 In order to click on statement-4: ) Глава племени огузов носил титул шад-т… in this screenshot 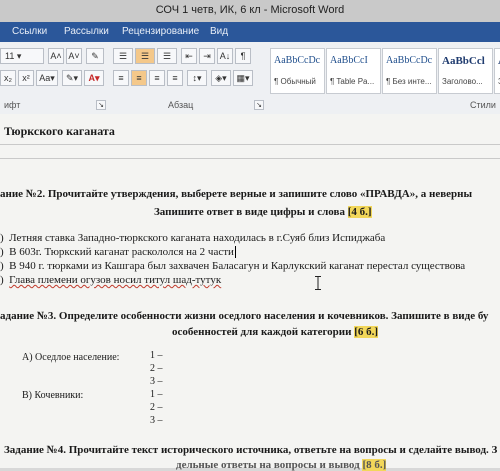, I will do `click(111, 280)`.